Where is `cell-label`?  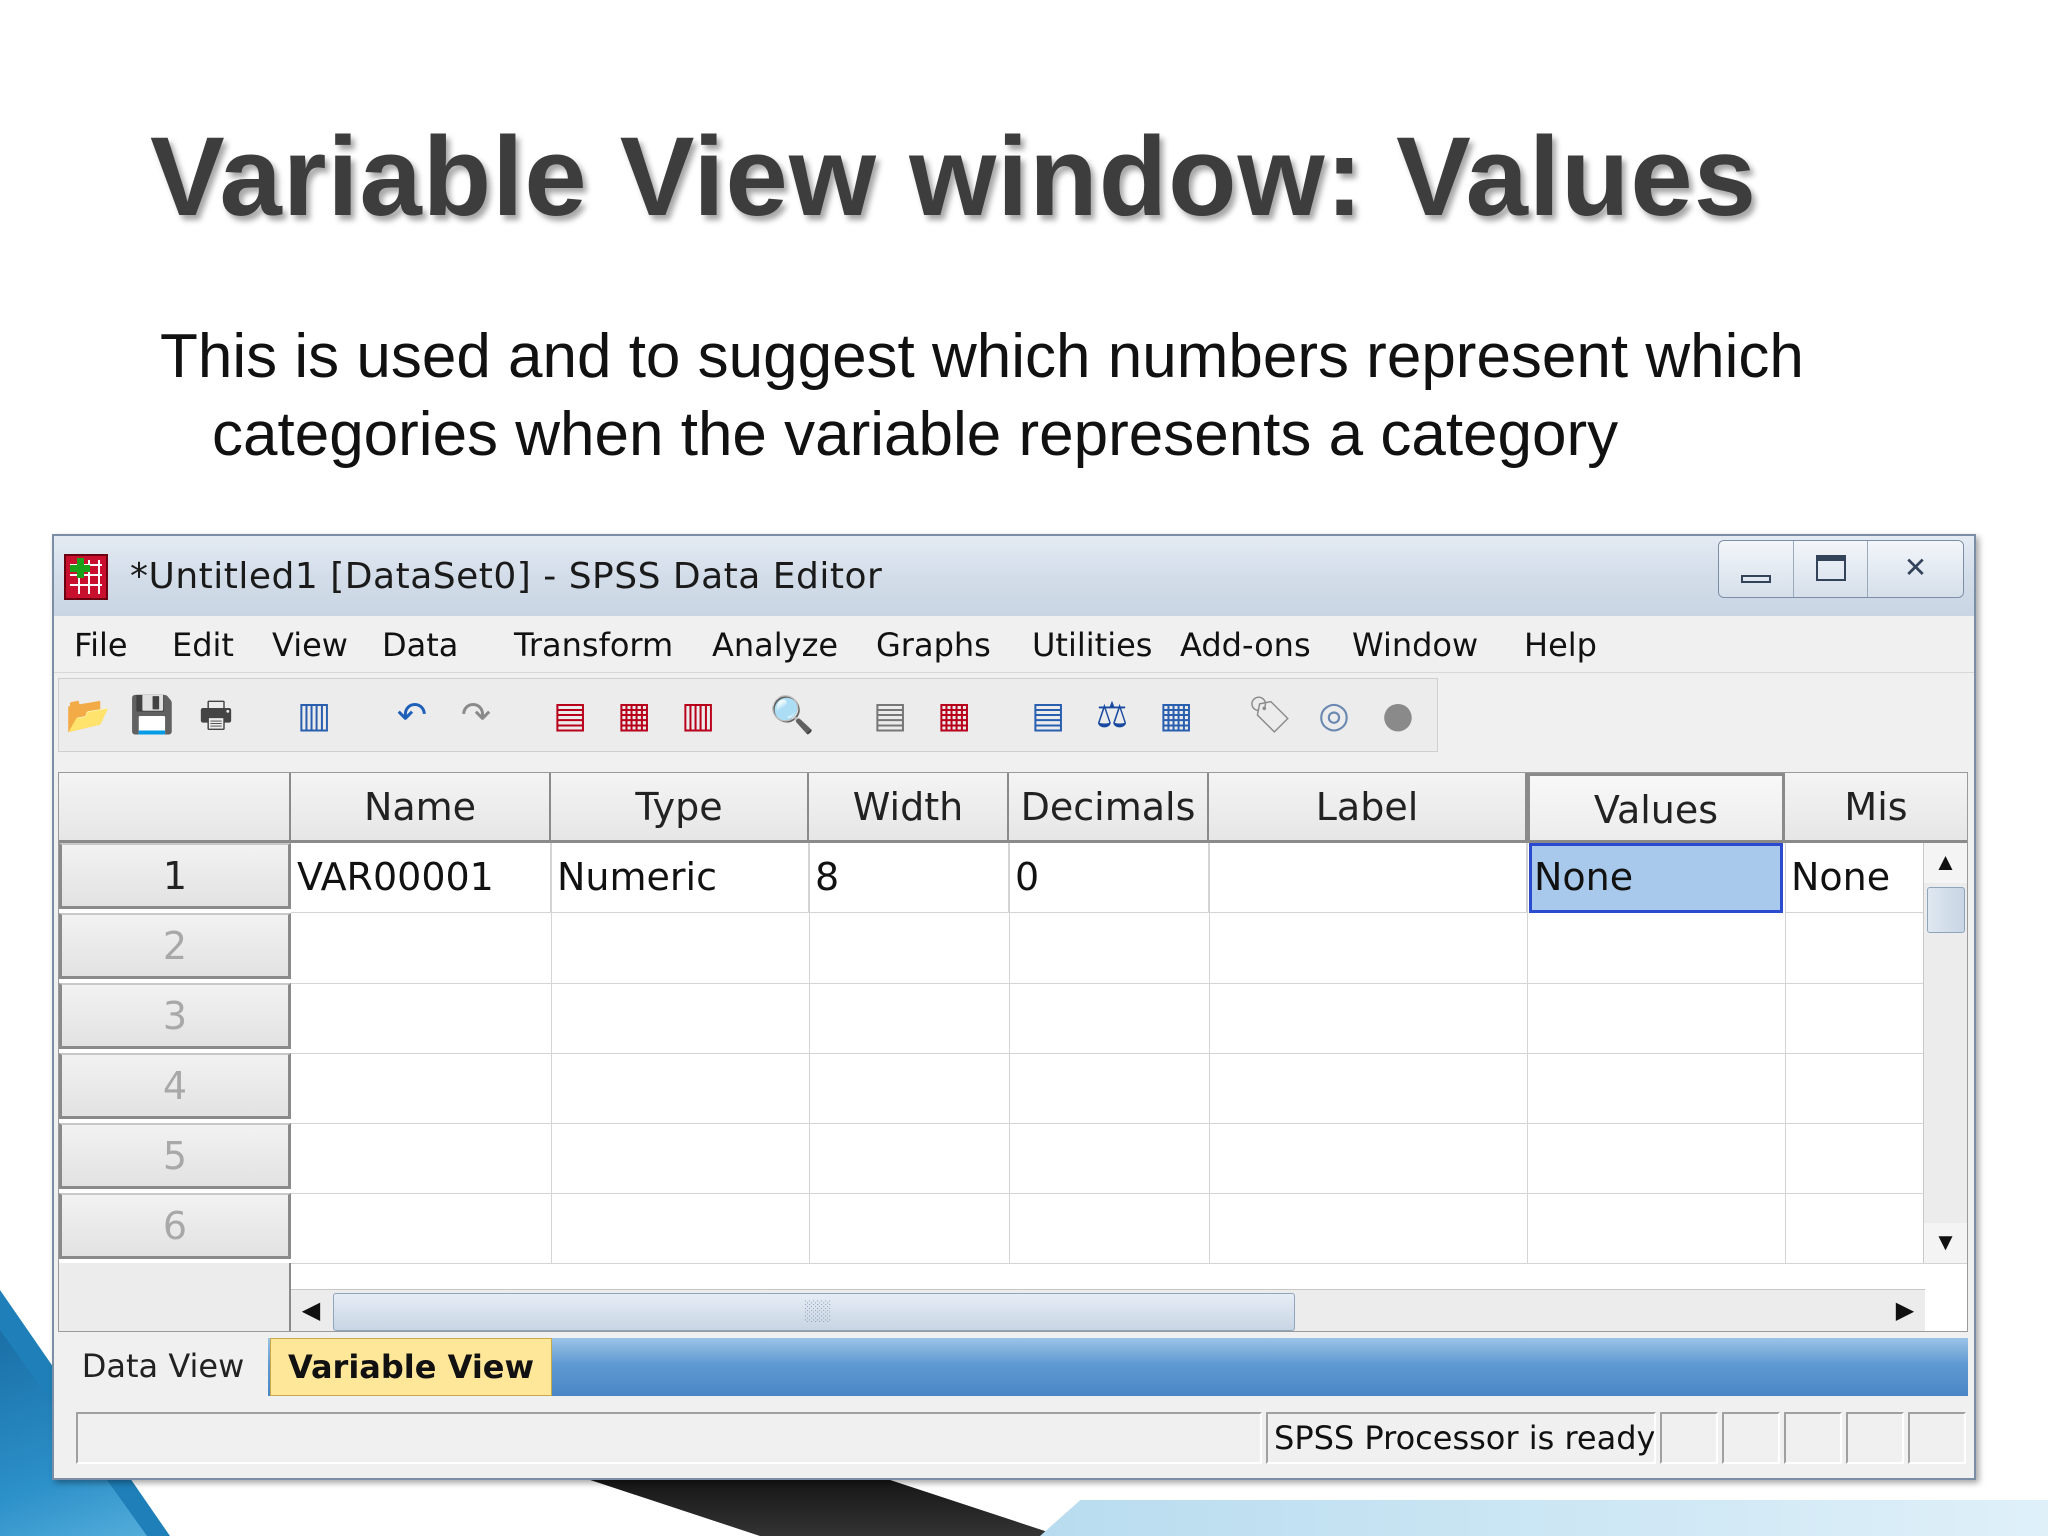 cell-label is located at coordinates (1368, 878).